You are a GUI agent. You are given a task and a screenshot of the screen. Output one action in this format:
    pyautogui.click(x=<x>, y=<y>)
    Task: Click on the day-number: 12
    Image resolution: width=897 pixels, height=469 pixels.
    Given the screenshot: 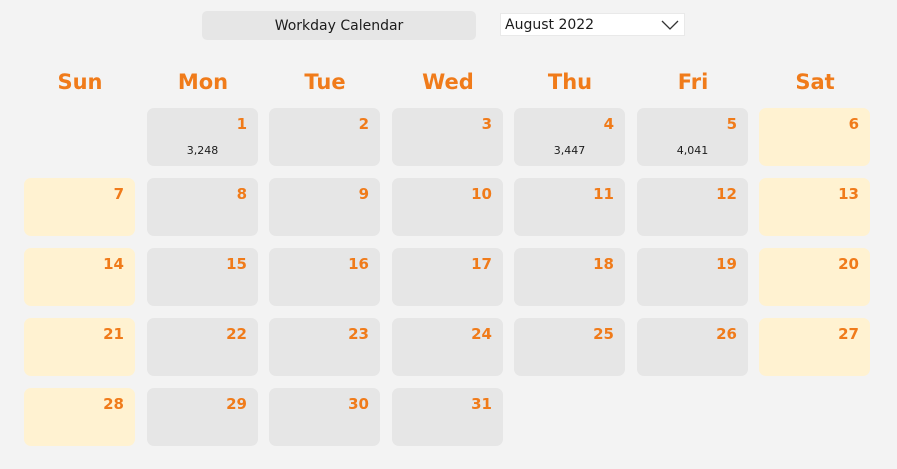 What is the action you would take?
    pyautogui.click(x=726, y=194)
    